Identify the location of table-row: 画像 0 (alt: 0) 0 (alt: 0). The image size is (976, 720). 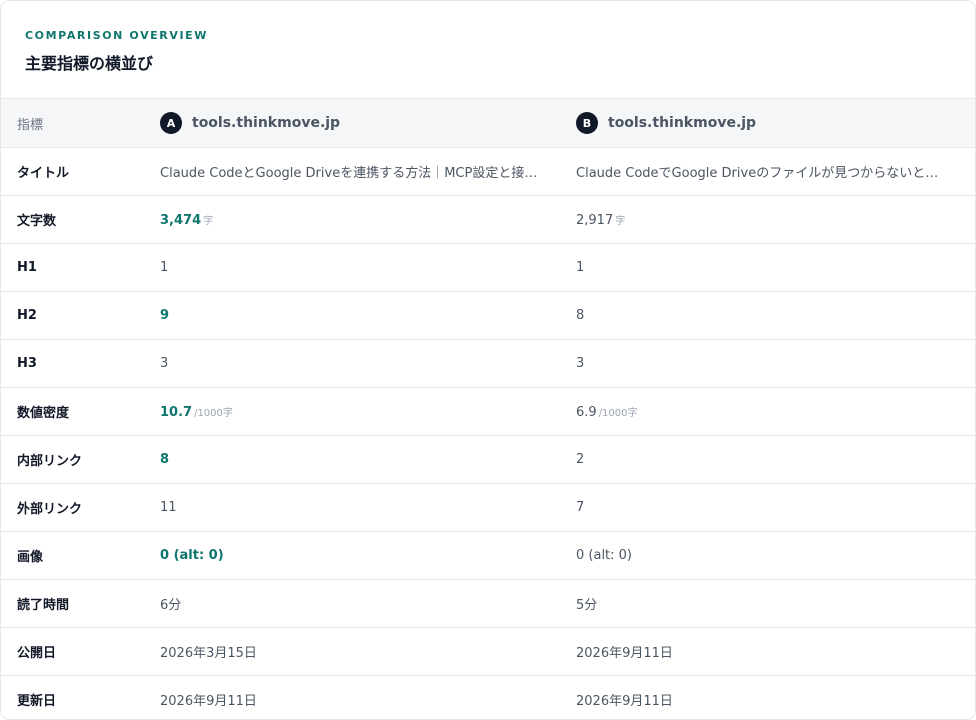
(488, 555).